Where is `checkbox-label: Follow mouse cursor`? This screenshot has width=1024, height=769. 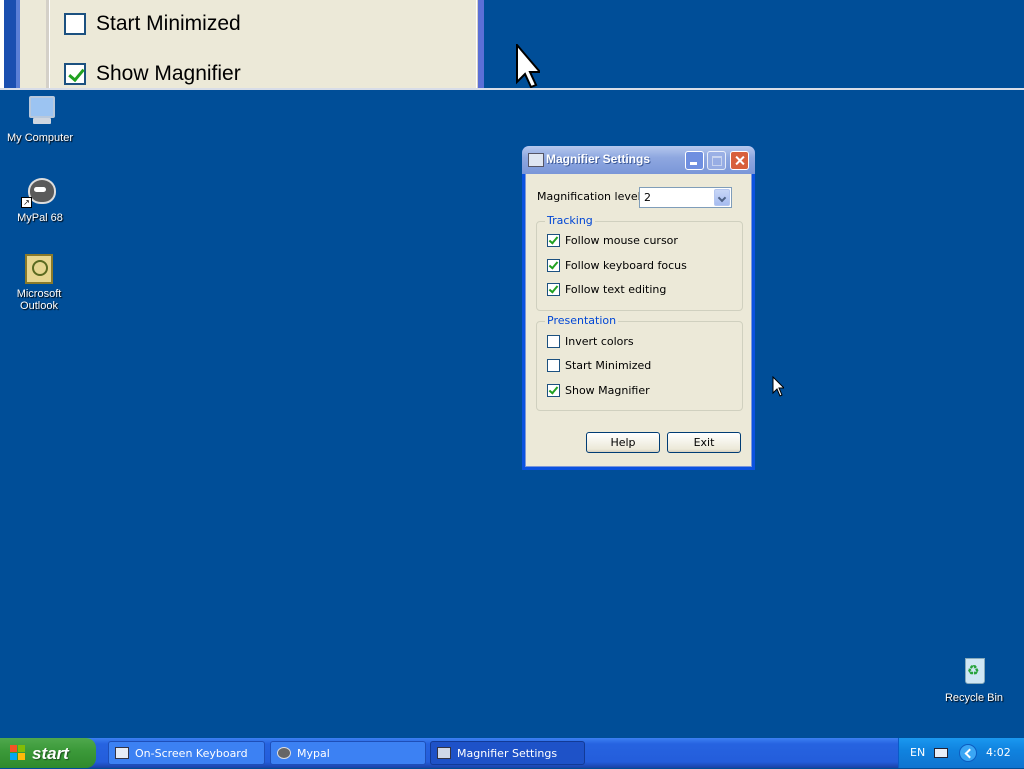 checkbox-label: Follow mouse cursor is located at coordinates (621, 240).